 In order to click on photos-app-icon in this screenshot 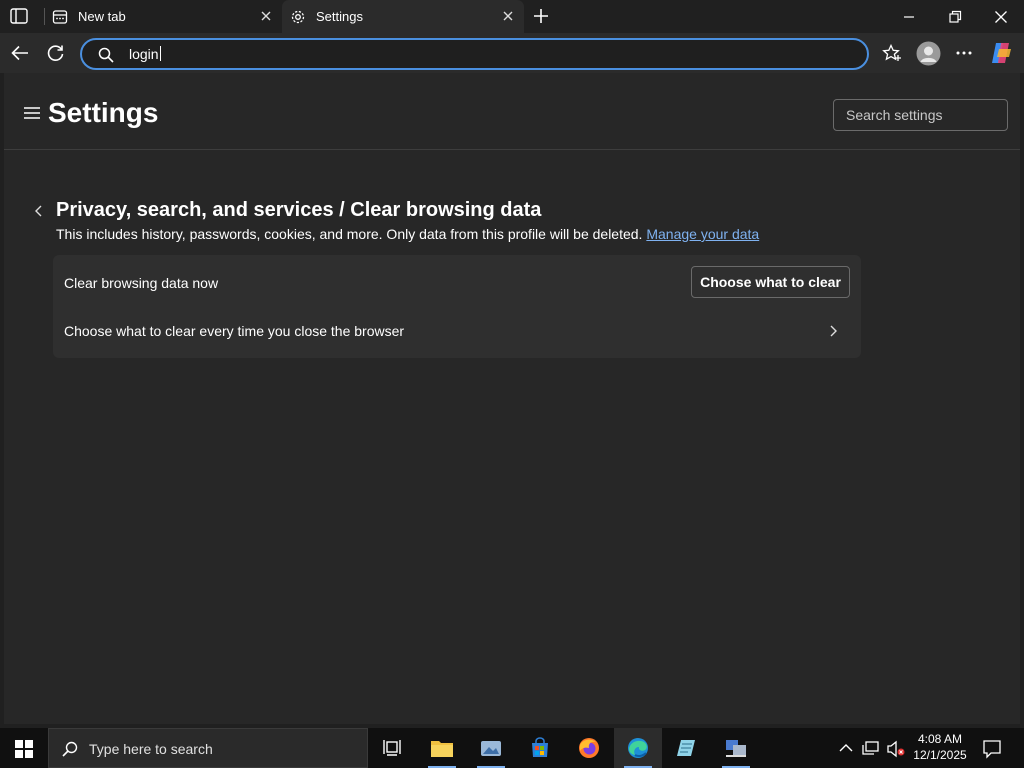, I will do `click(491, 748)`.